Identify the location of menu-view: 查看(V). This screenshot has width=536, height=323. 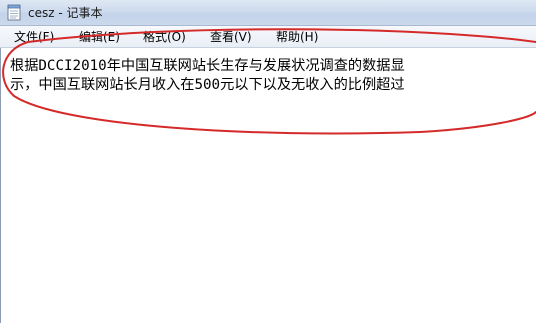
(231, 37).